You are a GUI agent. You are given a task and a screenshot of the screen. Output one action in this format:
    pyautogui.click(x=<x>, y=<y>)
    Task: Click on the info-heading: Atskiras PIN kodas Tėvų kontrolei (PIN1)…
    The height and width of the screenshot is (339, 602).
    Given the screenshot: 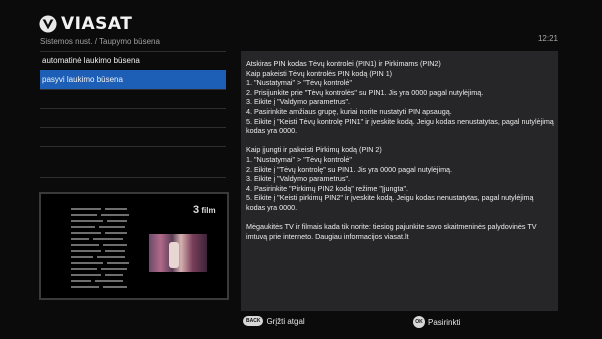 What is the action you would take?
    pyautogui.click(x=343, y=63)
    